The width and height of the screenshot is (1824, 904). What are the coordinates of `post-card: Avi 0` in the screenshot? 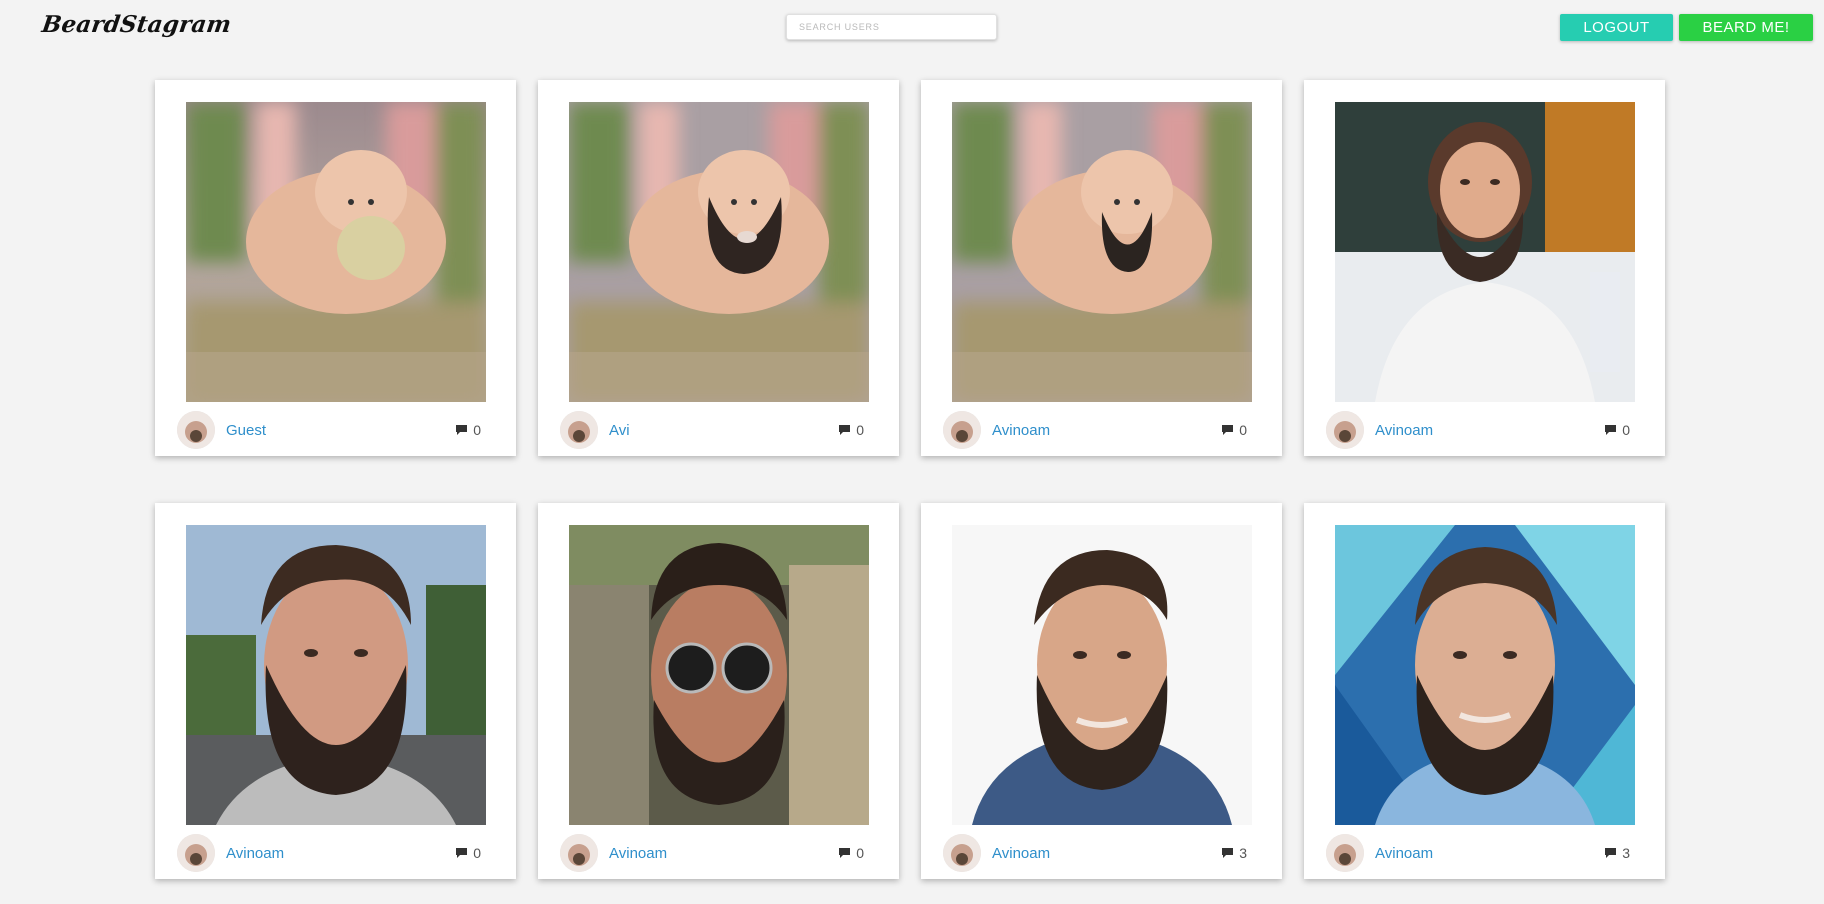 It's located at (718, 268).